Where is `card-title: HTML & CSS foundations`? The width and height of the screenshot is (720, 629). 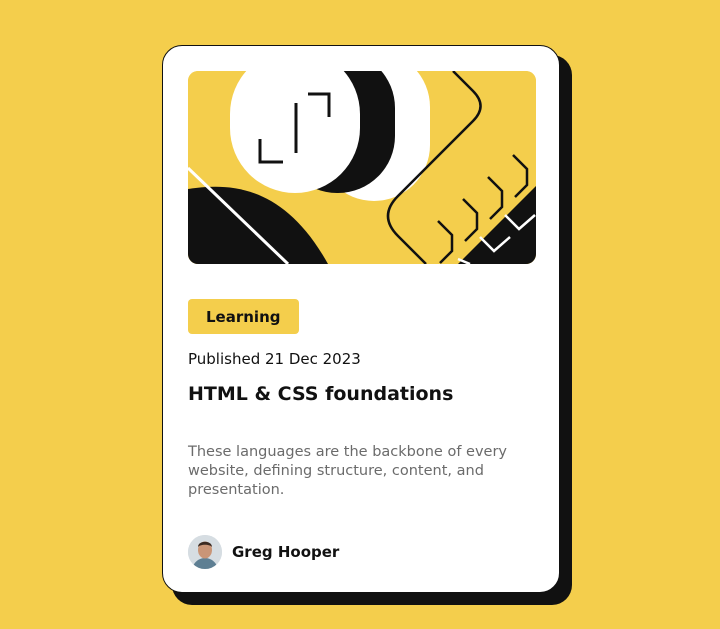 card-title: HTML & CSS foundations is located at coordinates (320, 394).